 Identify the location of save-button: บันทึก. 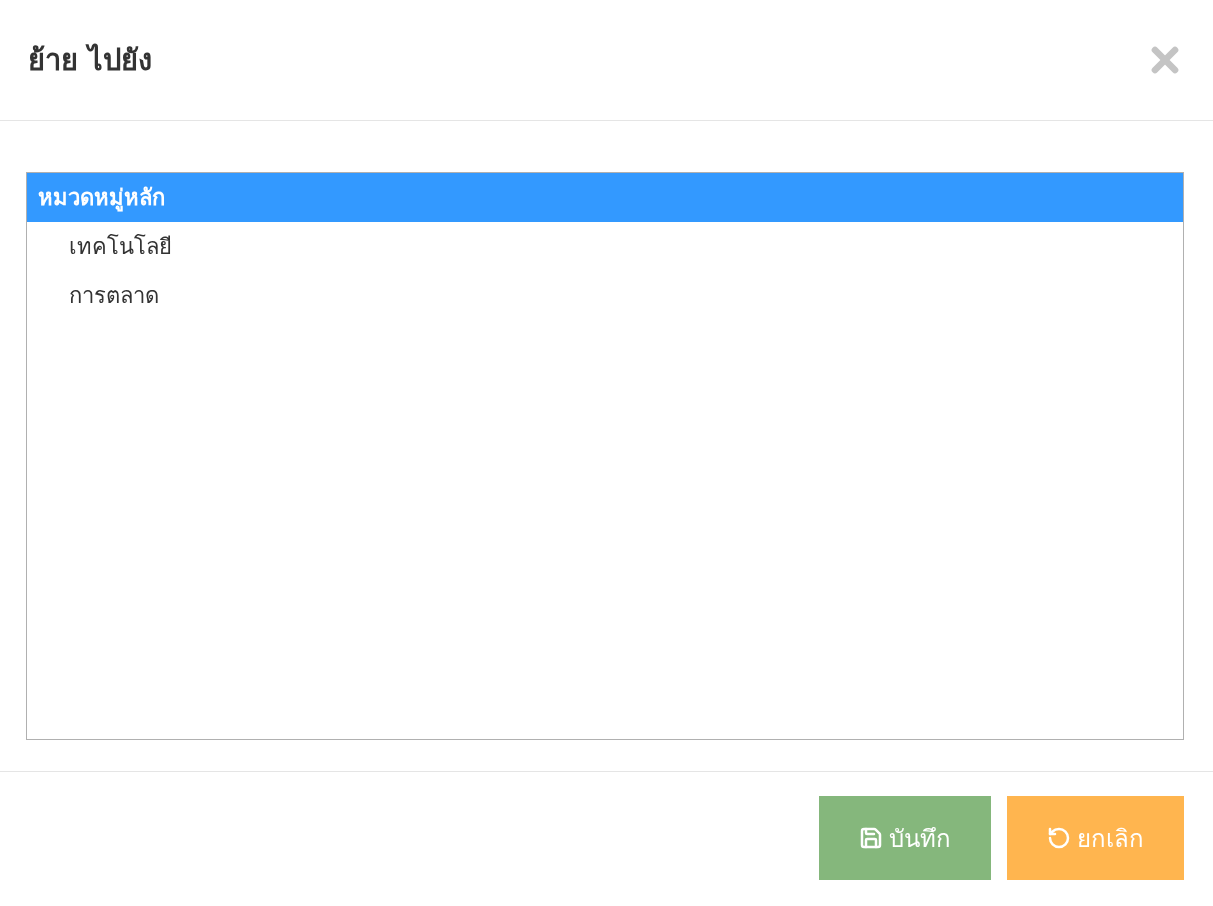
(905, 838).